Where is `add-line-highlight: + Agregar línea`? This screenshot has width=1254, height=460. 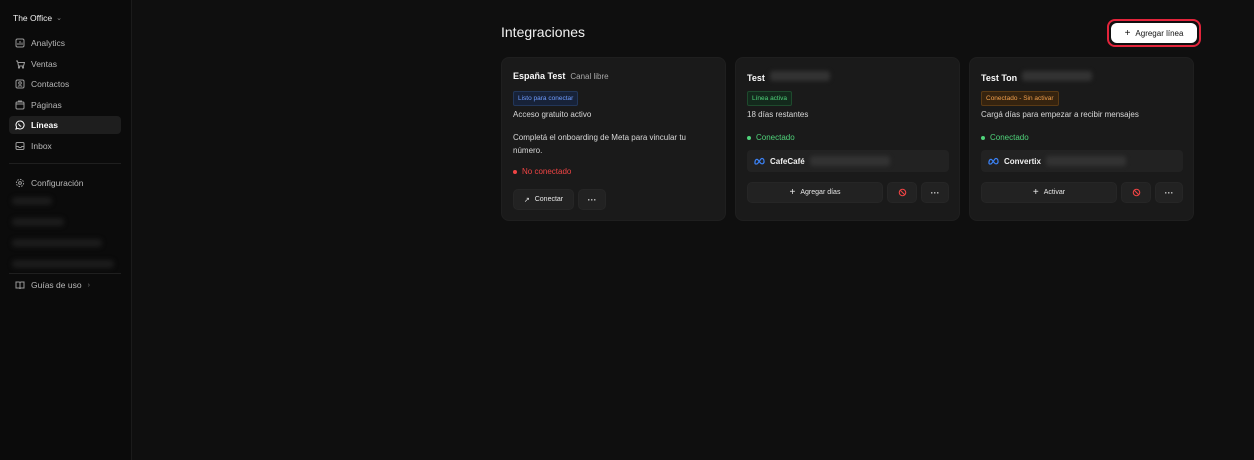
add-line-highlight: + Agregar línea is located at coordinates (1154, 33).